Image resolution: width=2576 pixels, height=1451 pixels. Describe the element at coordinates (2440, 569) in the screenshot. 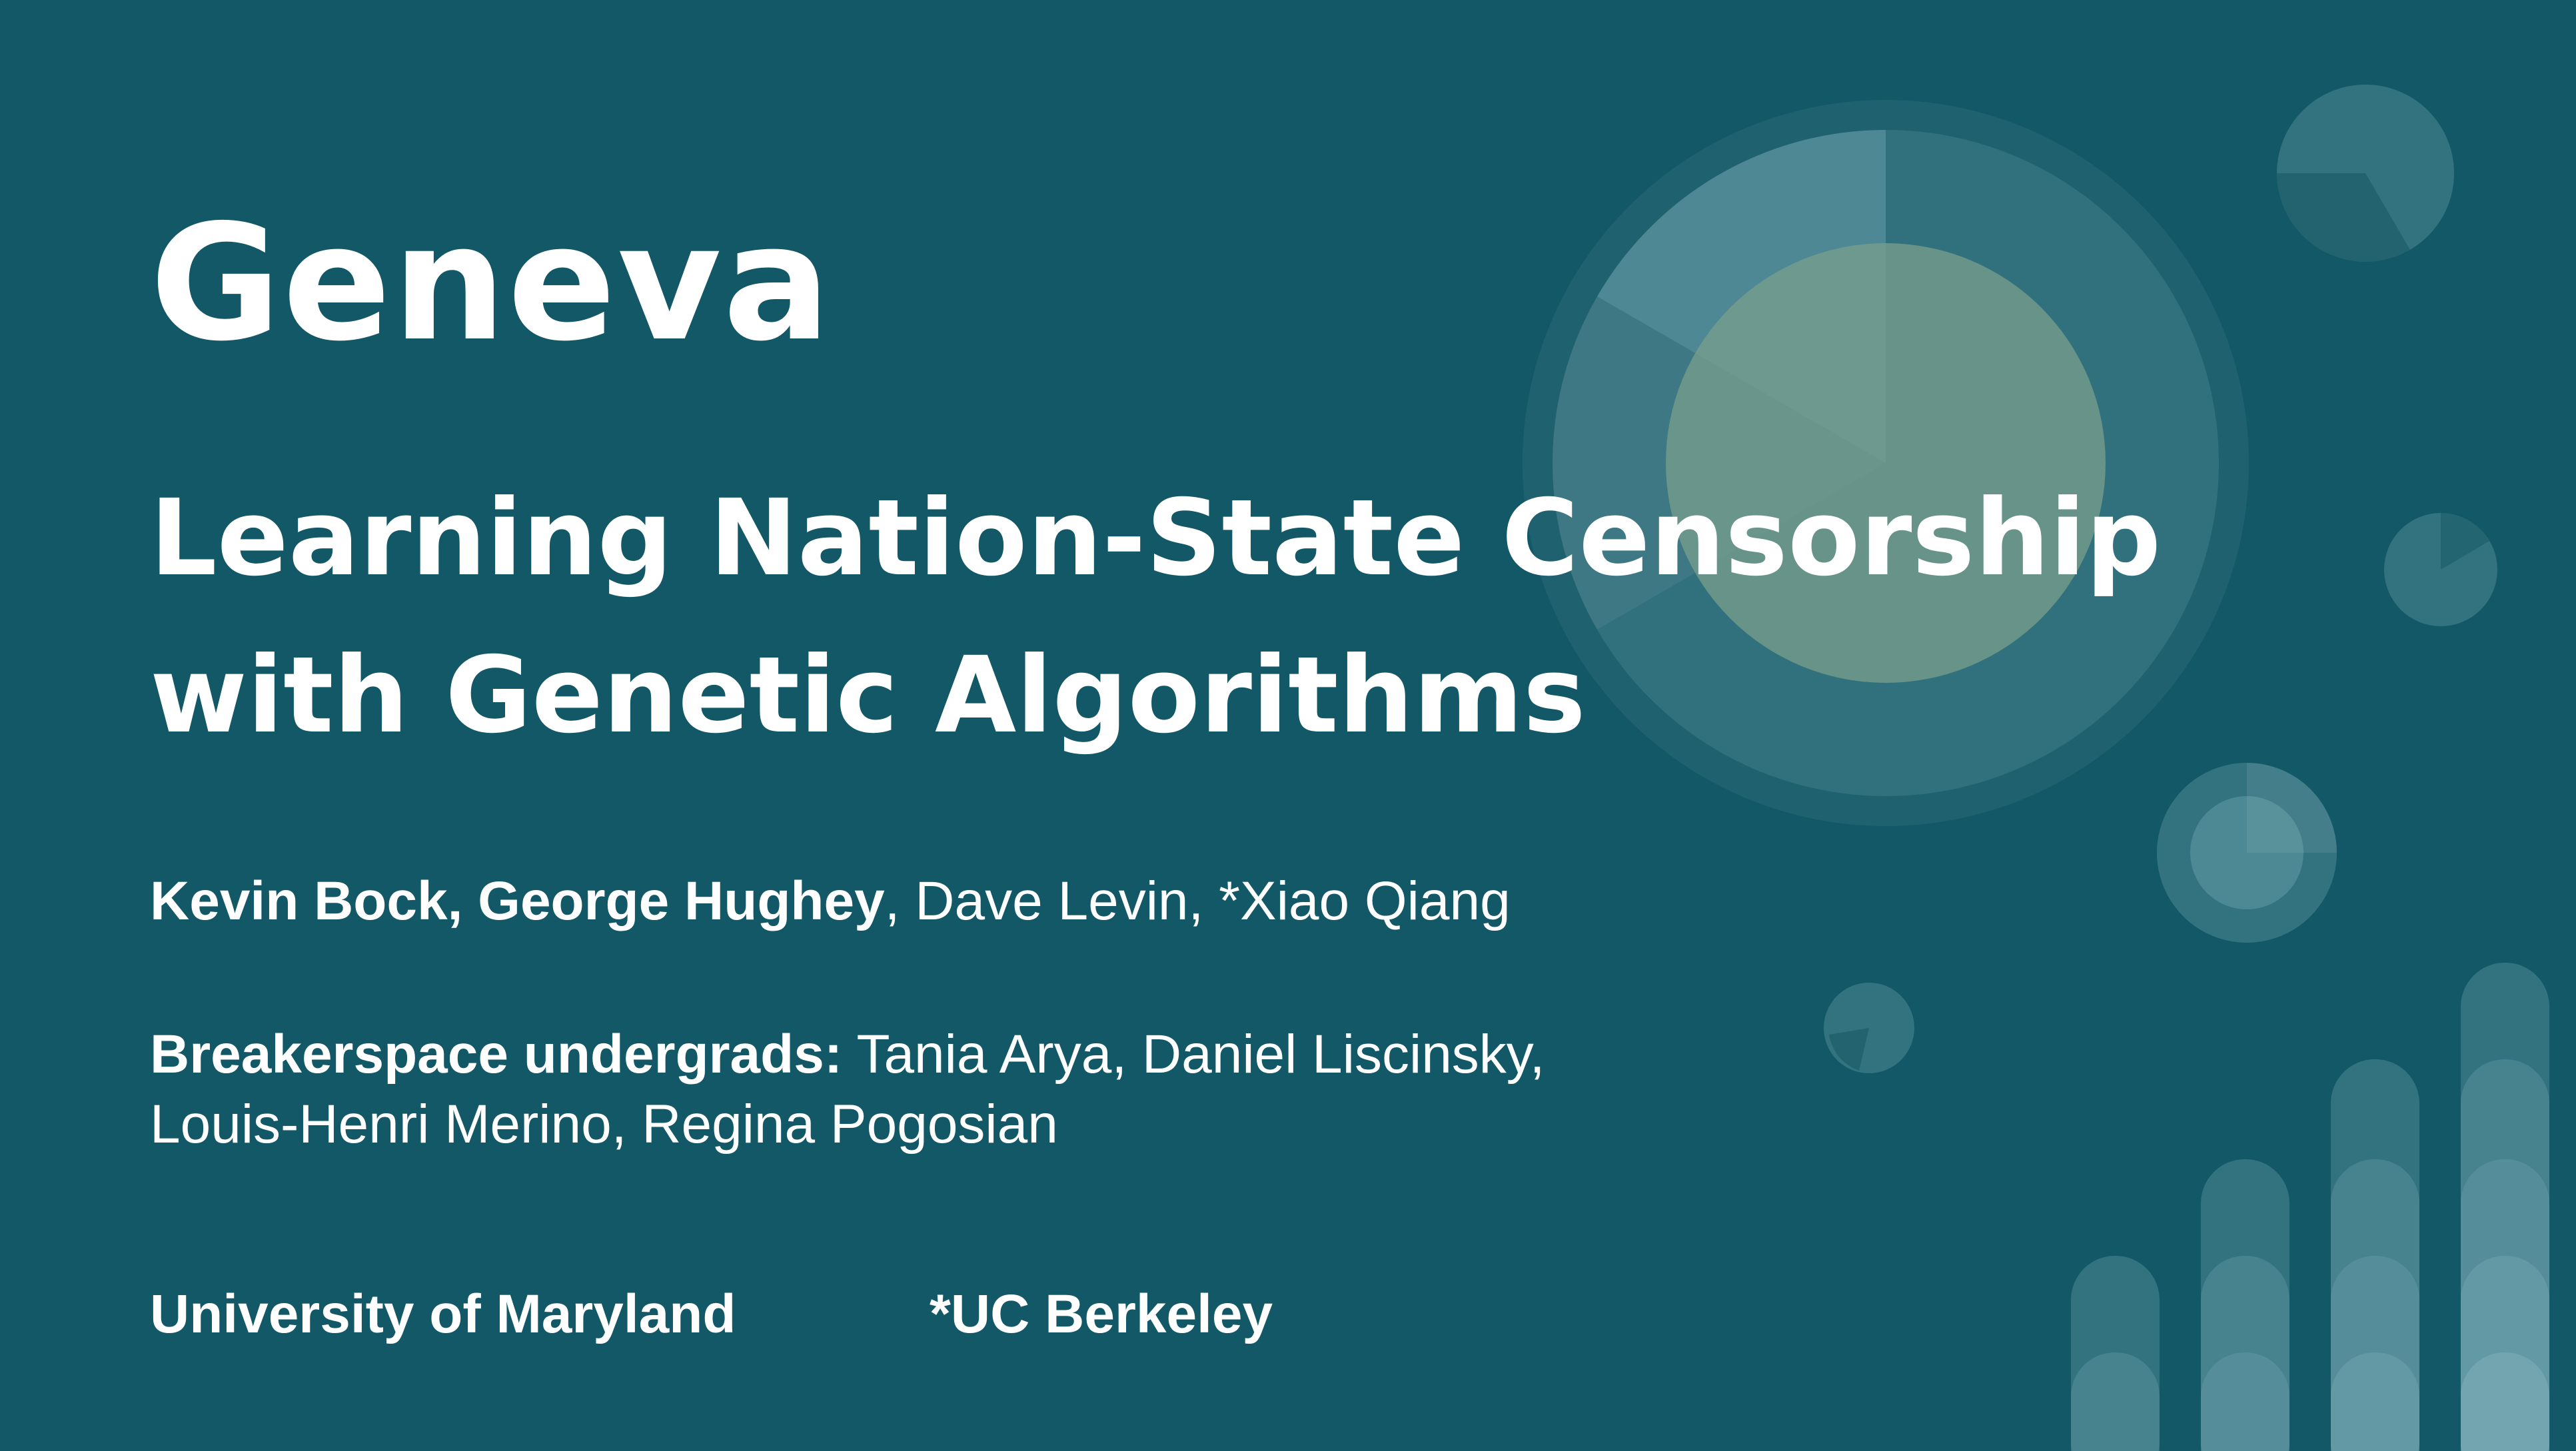

I see `tiny-pie-chart-decoration` at that location.